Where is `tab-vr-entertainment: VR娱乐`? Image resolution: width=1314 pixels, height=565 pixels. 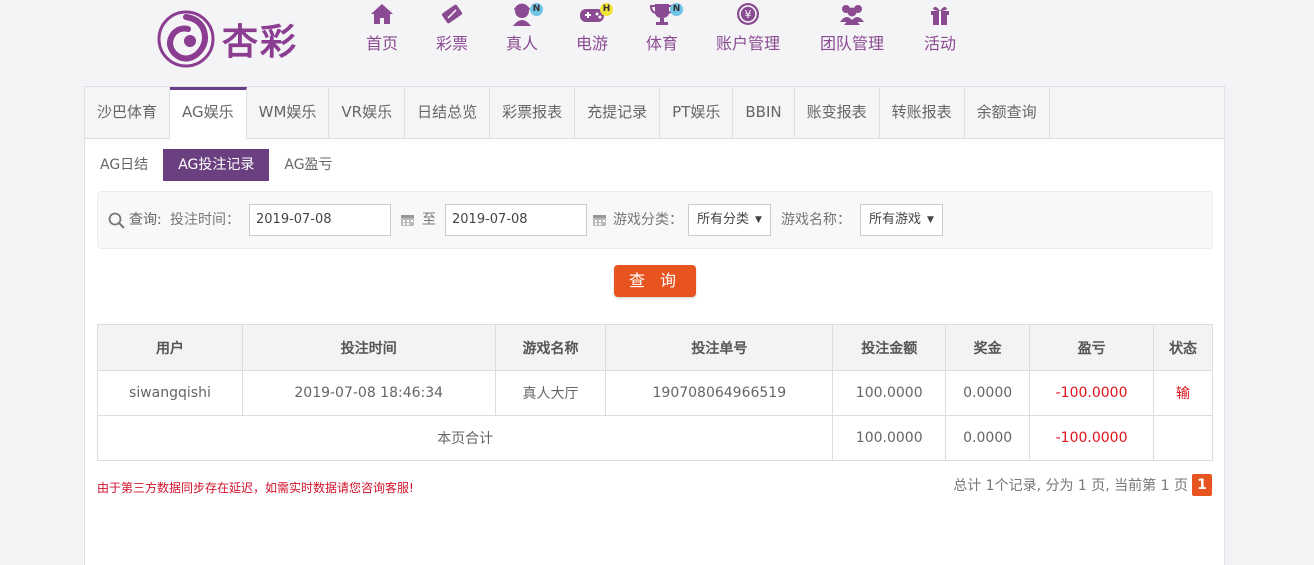 tab-vr-entertainment: VR娱乐 is located at coordinates (367, 112).